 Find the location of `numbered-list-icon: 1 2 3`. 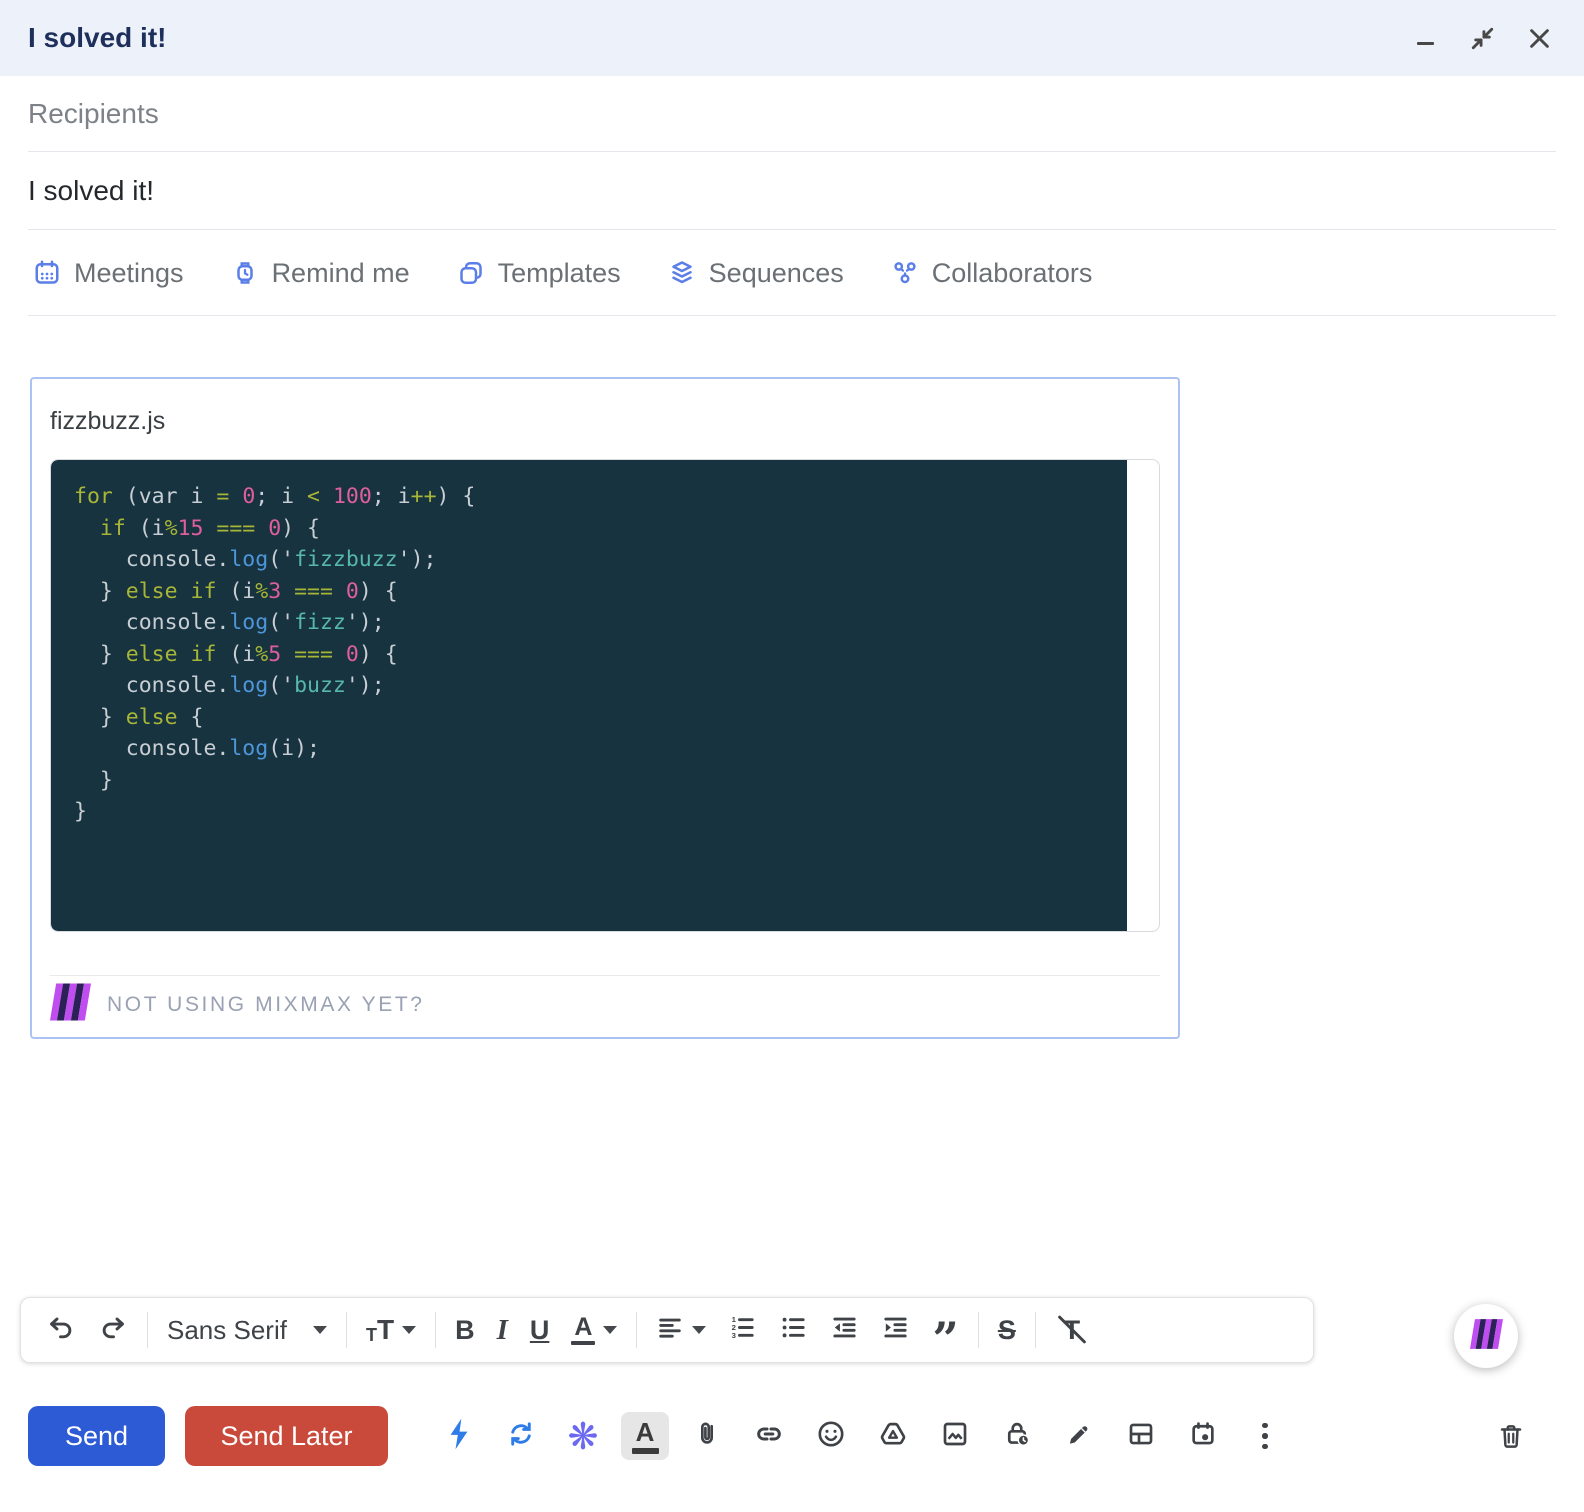

numbered-list-icon: 1 2 3 is located at coordinates (742, 1330).